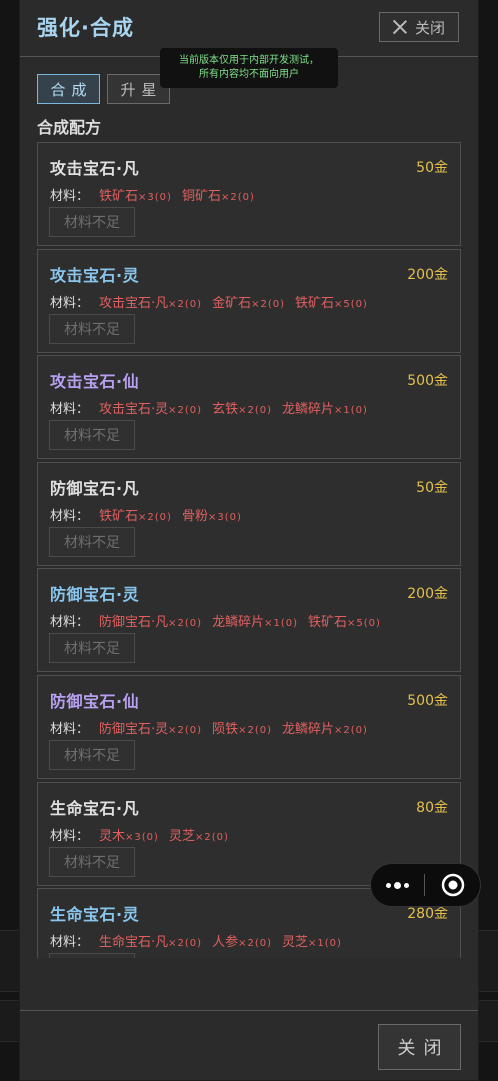 The image size is (498, 1081). Describe the element at coordinates (150, 942) in the screenshot. I see `material-item: 生命宝石·凡×2(0)` at that location.